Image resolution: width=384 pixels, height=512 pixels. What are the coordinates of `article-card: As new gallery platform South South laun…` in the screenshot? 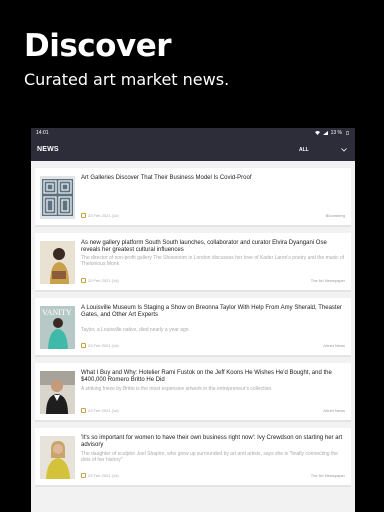 It's located at (193, 262).